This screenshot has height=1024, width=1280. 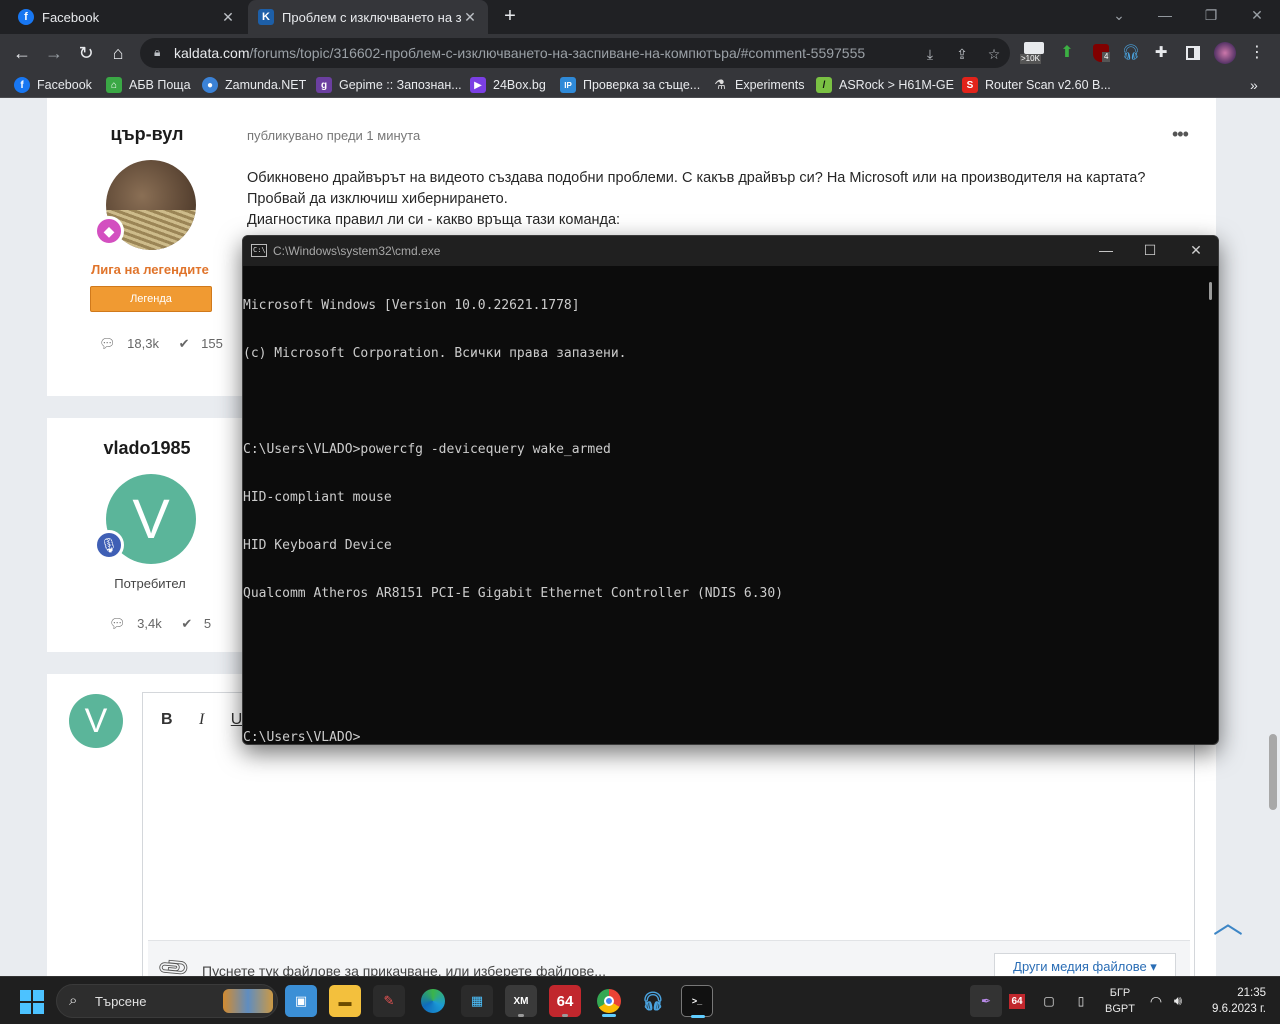 I want to click on paint-app-icon: ✎, so click(x=389, y=1001).